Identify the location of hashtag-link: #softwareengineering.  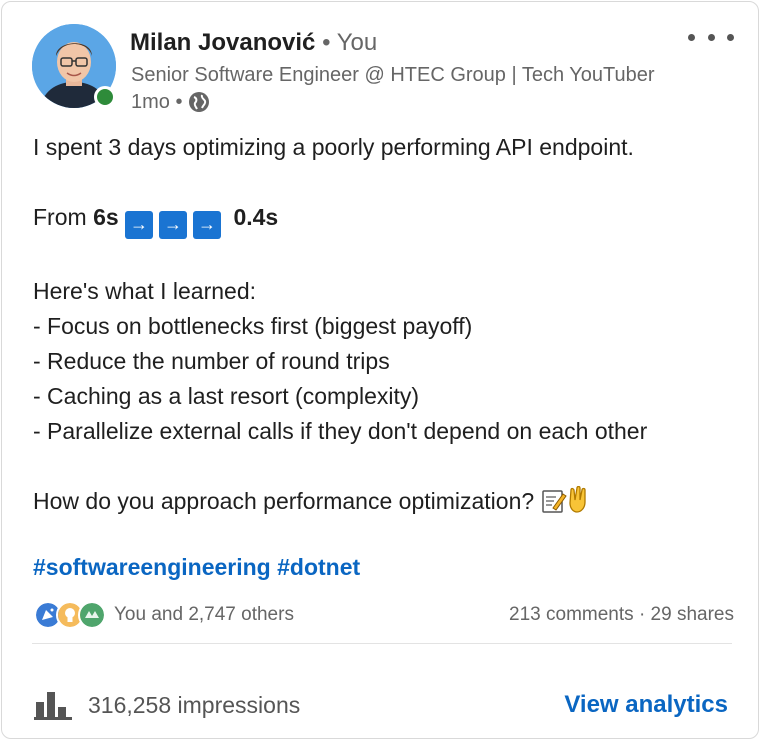
(152, 567).